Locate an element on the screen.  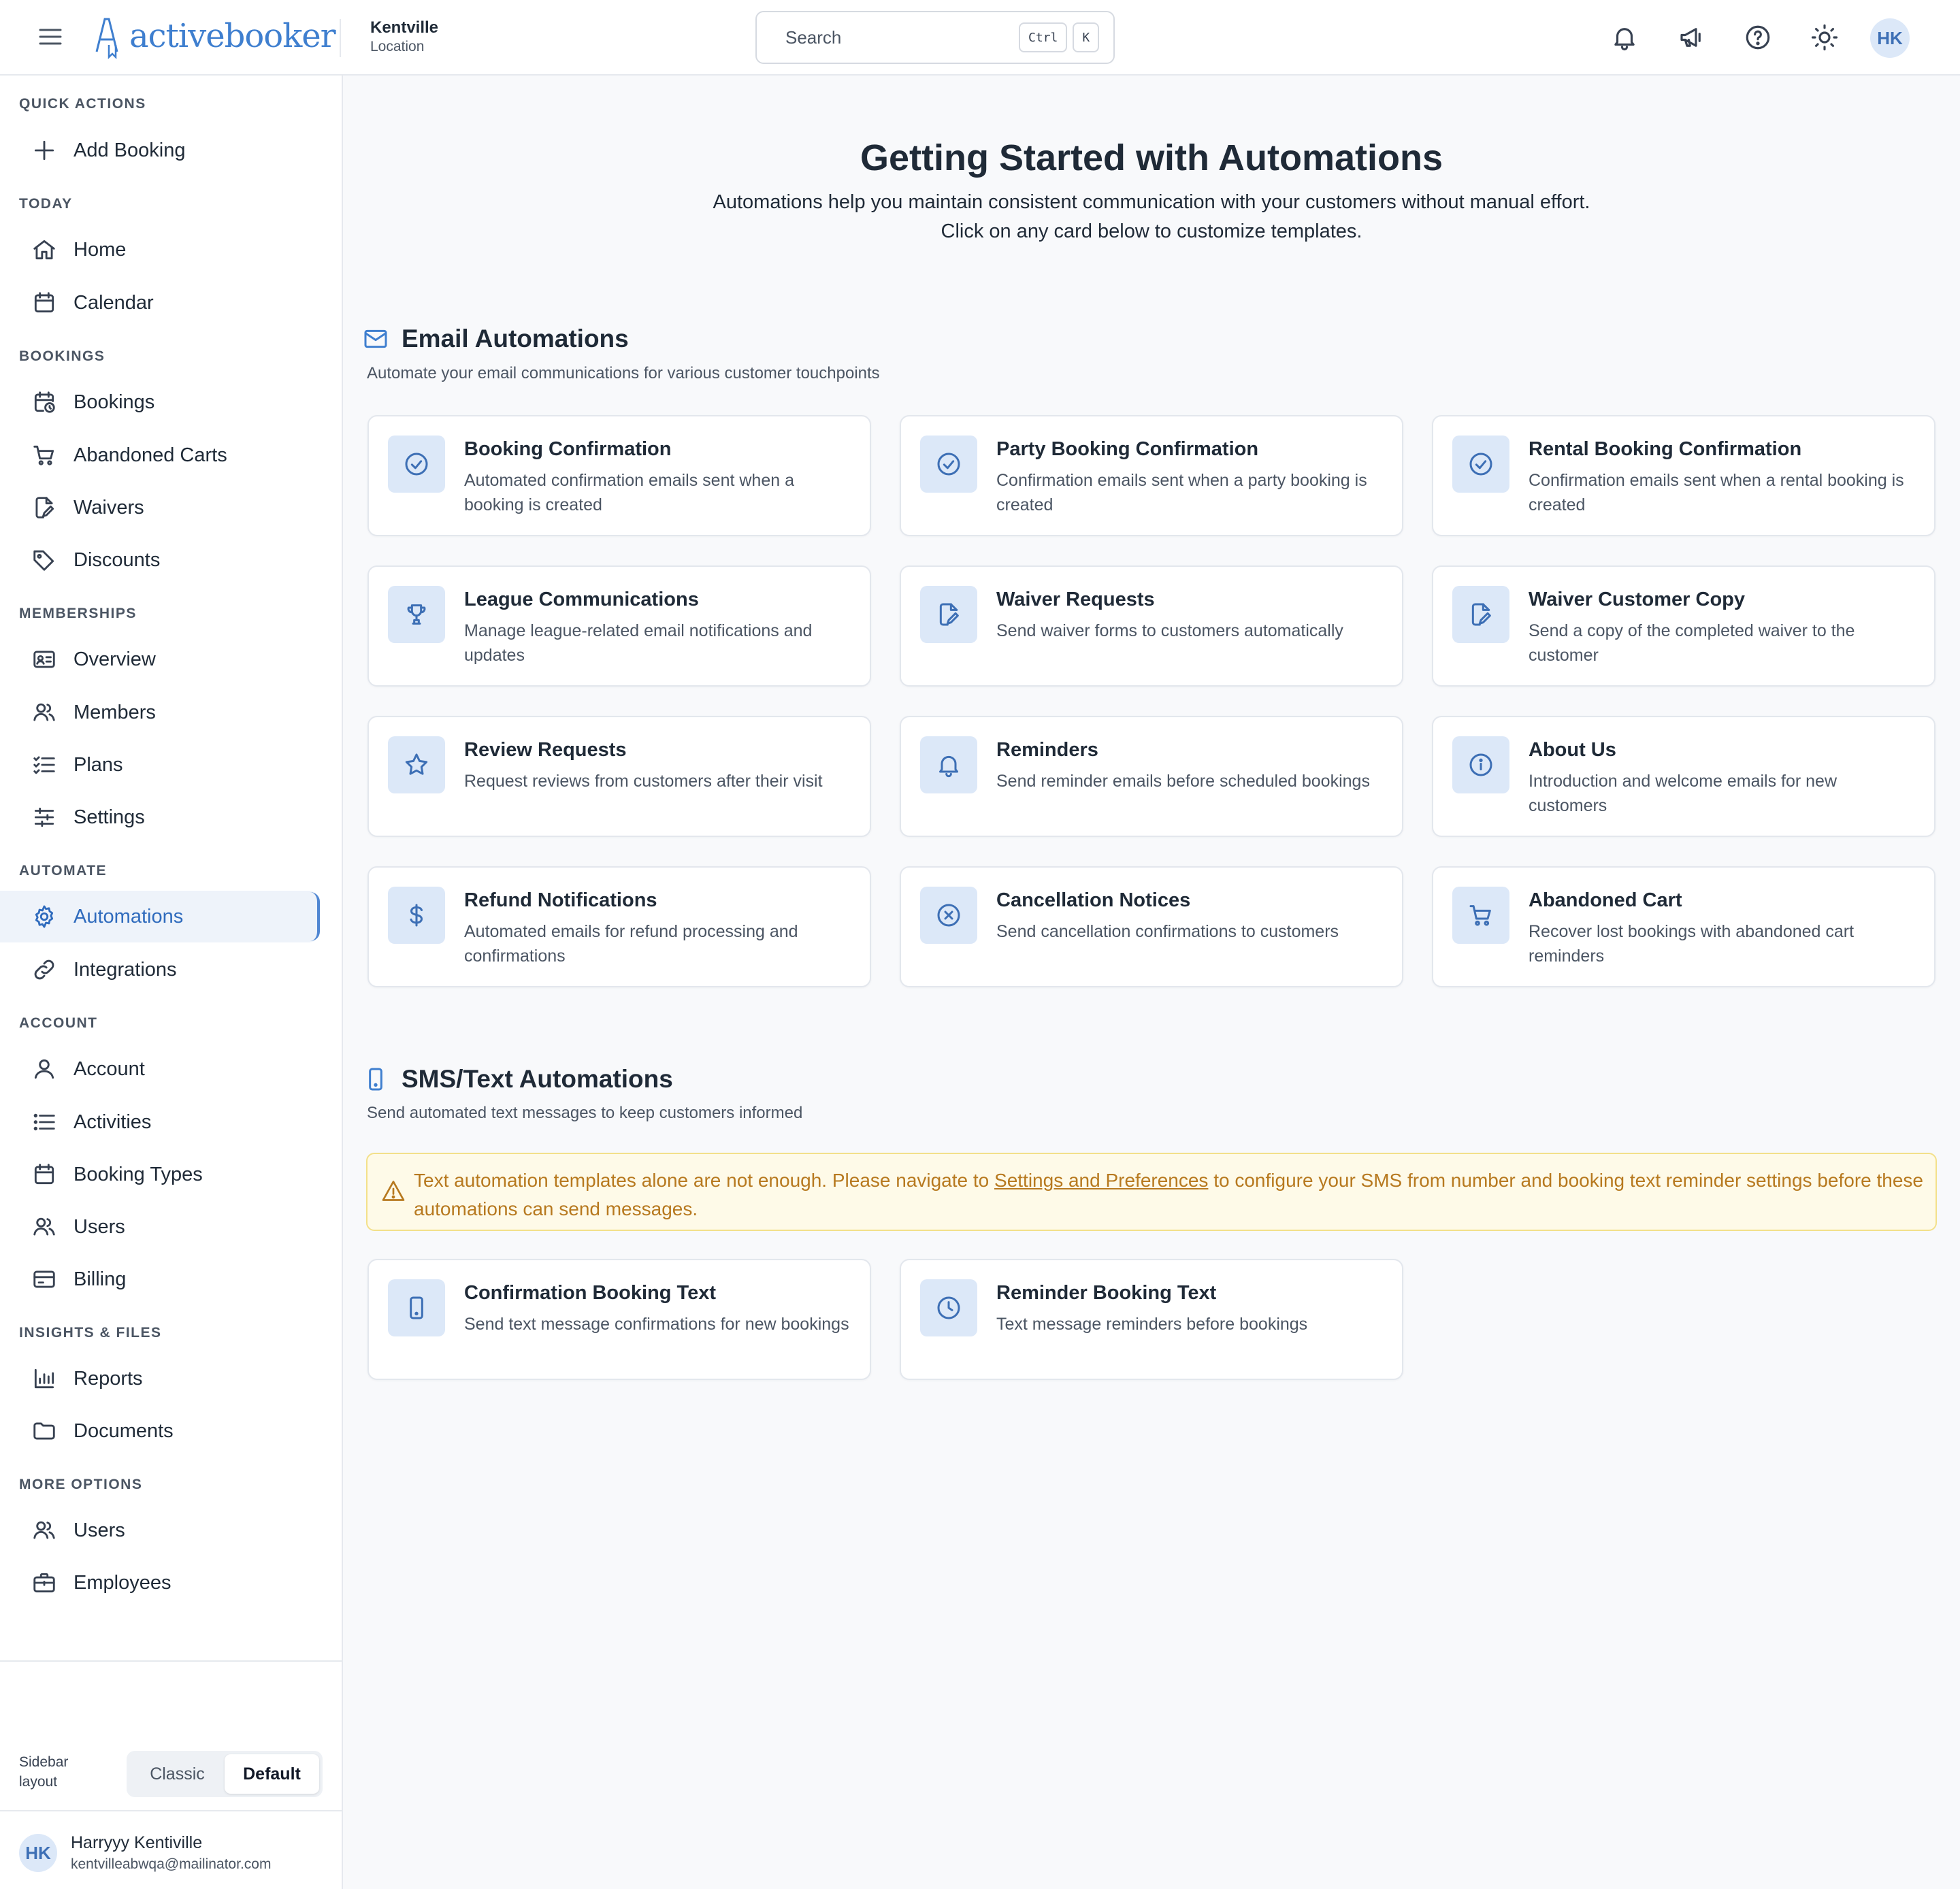
sidebar-layout-toggle: Classic Default is located at coordinates (225, 1774).